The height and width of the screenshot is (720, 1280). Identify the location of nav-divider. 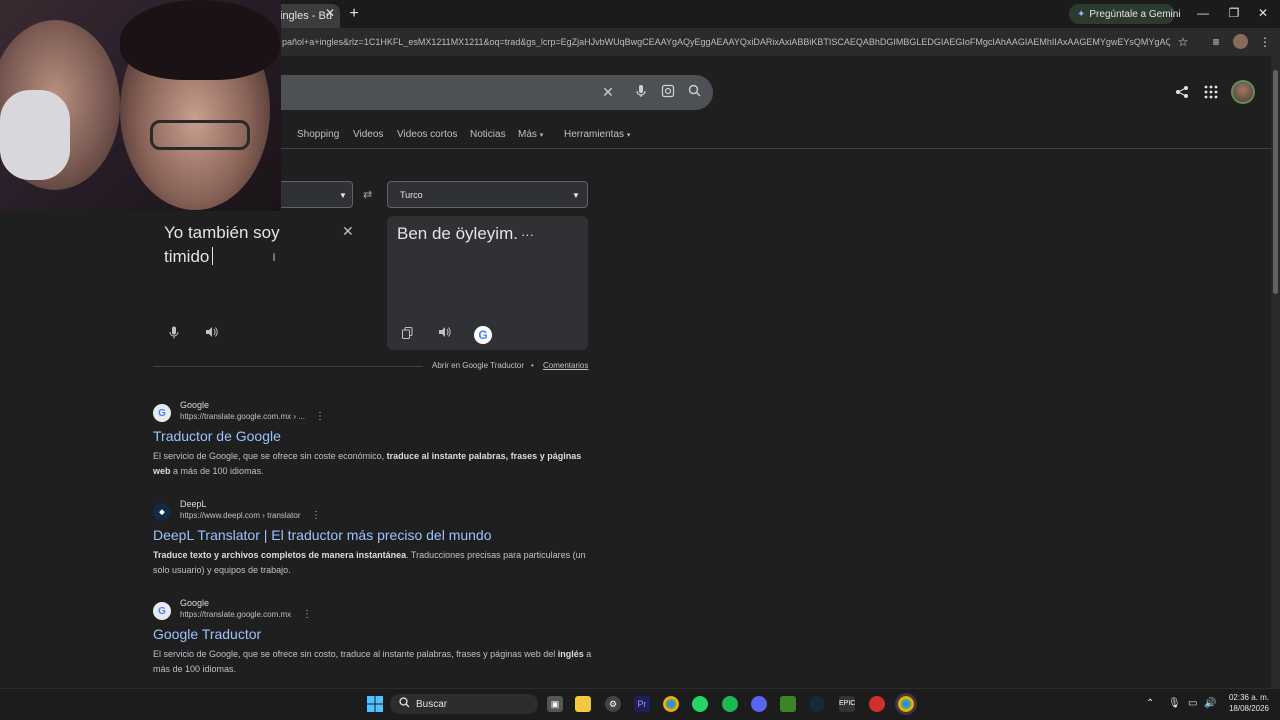
(780, 148).